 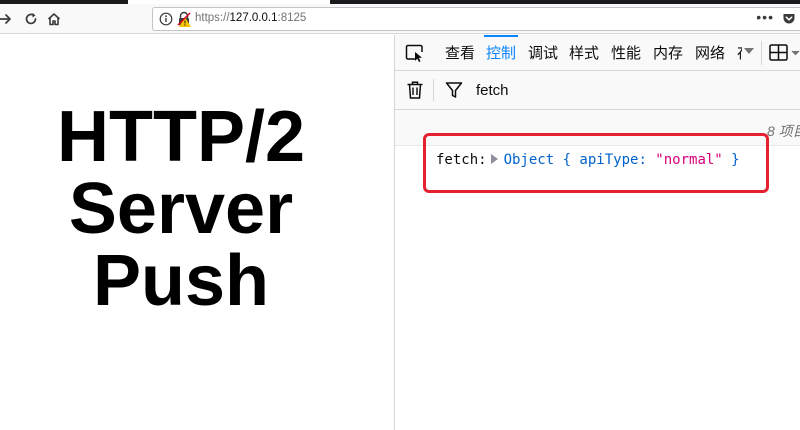 I want to click on tab-debugger: 调试, so click(x=543, y=52).